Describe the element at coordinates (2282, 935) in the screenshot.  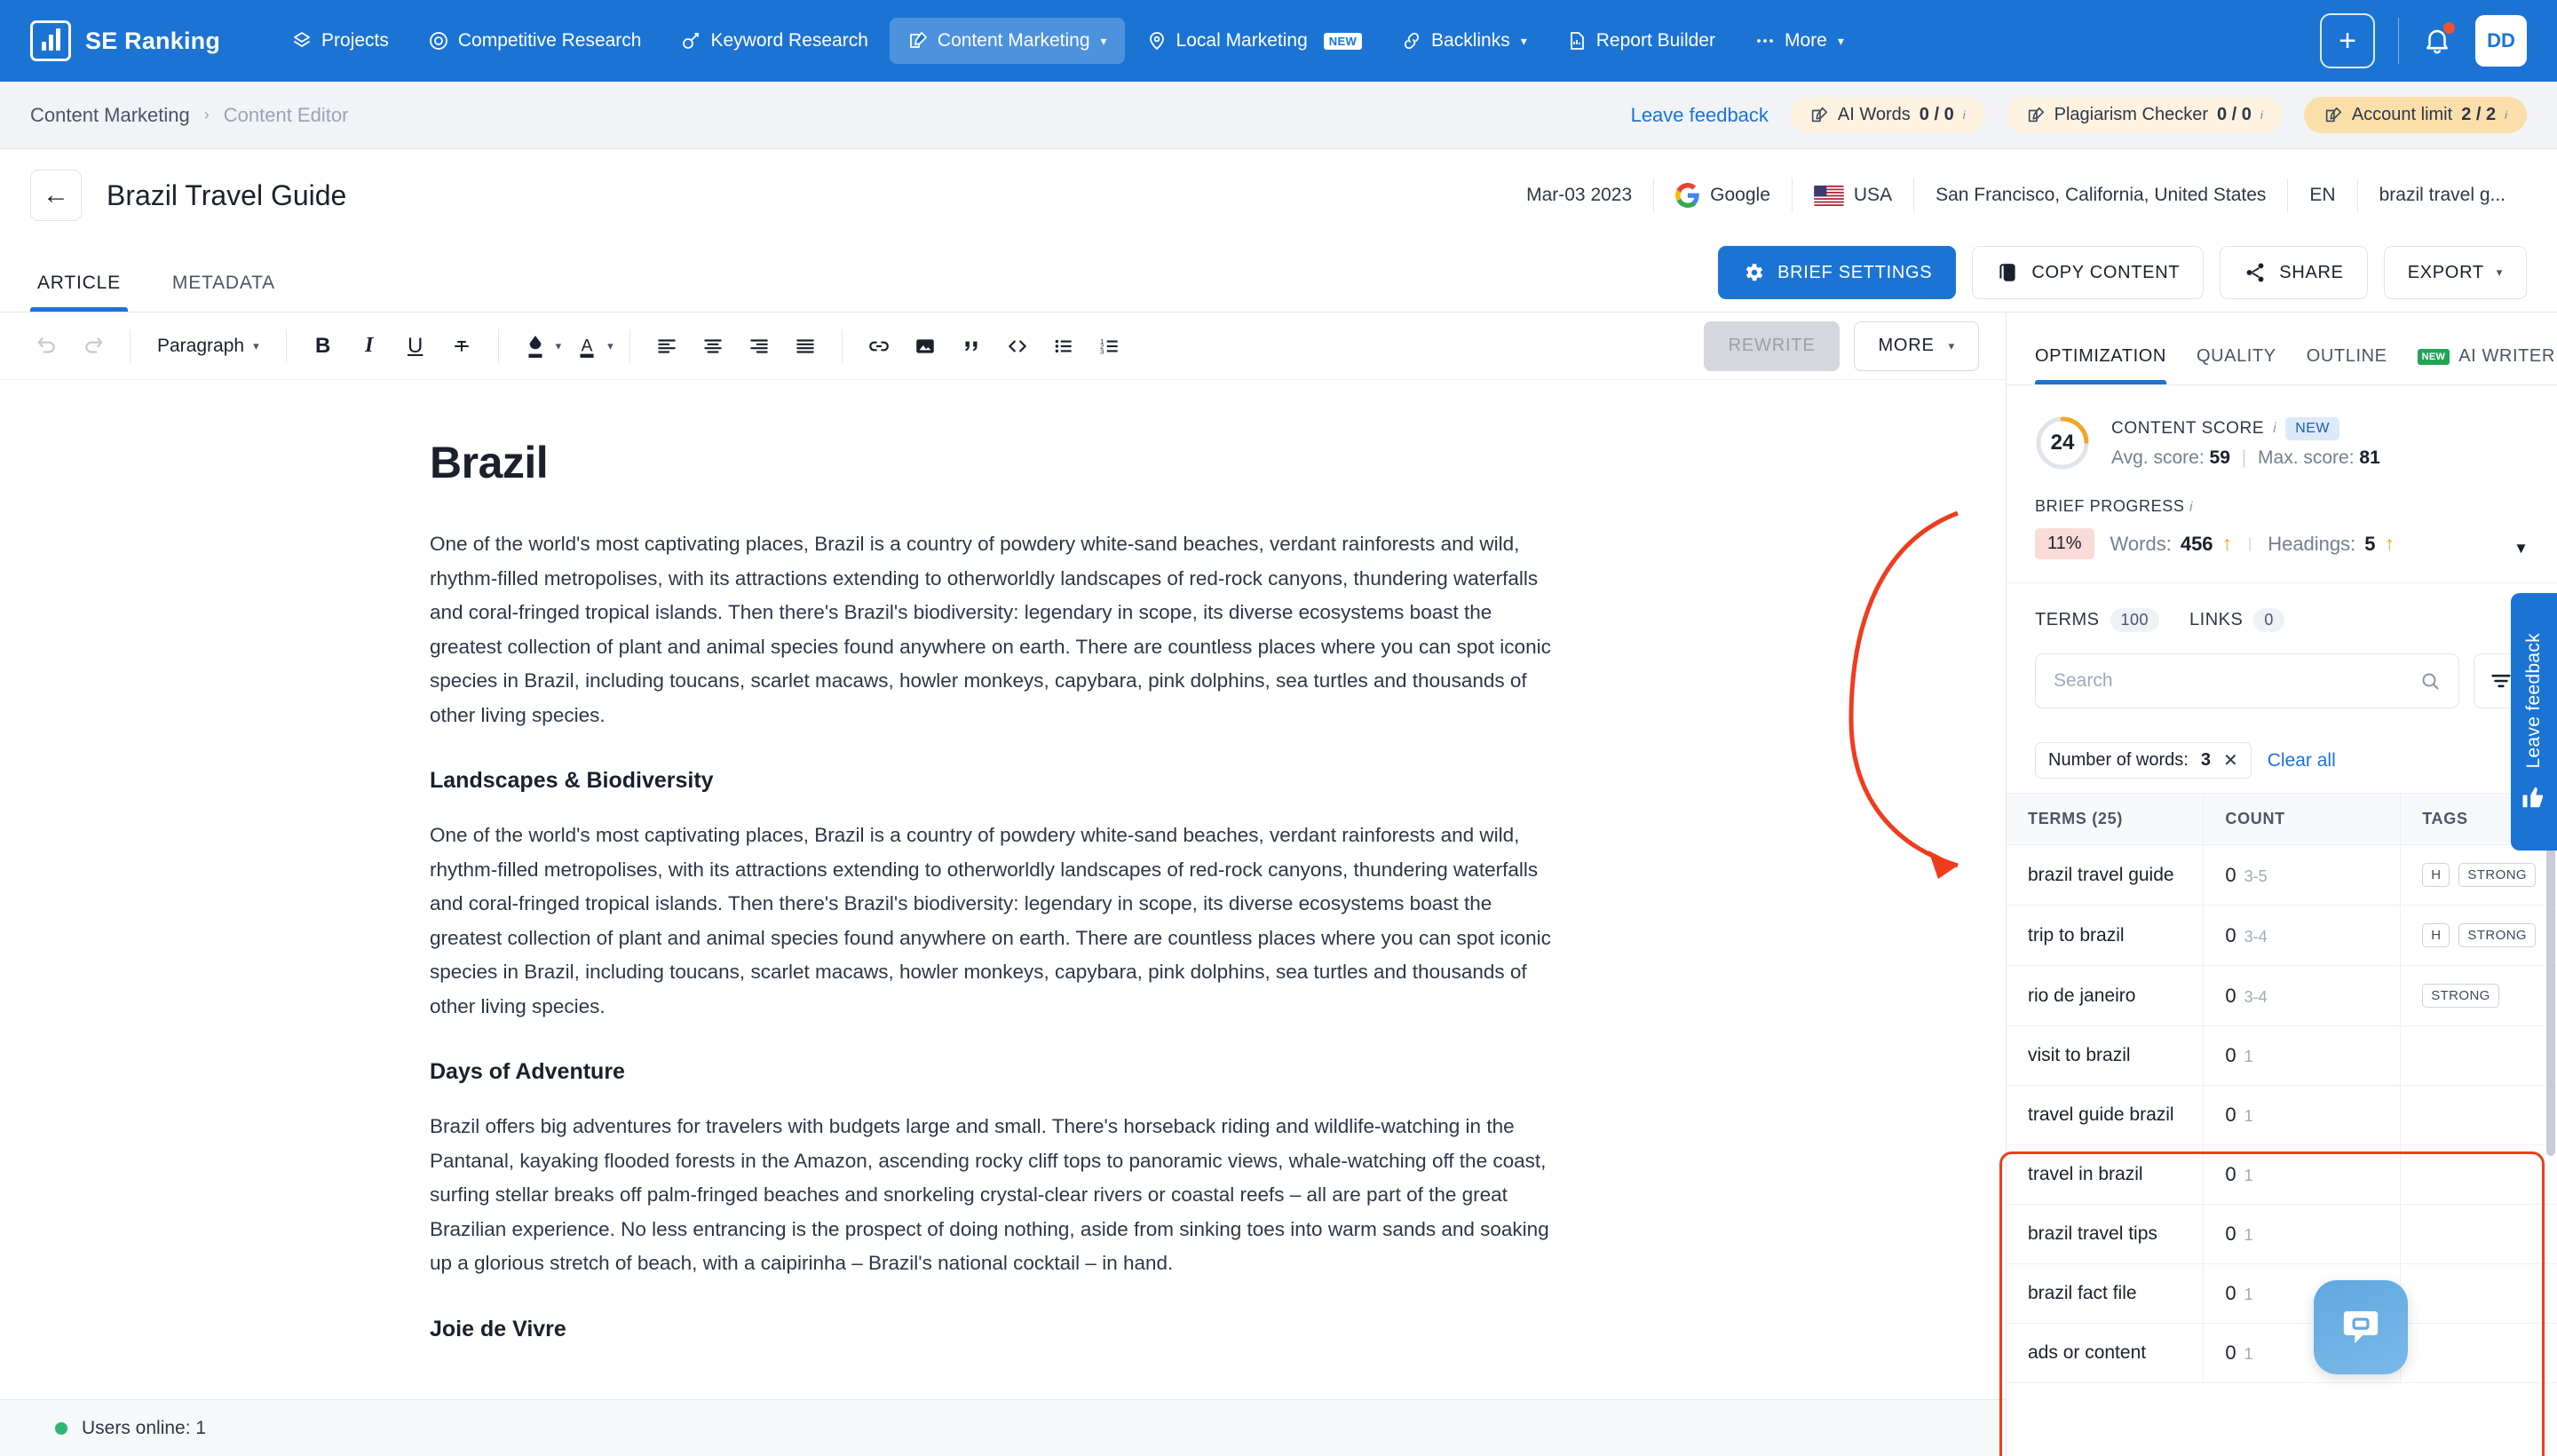
I see `table-row: trip to brazil 0 3-4 H STRONG` at that location.